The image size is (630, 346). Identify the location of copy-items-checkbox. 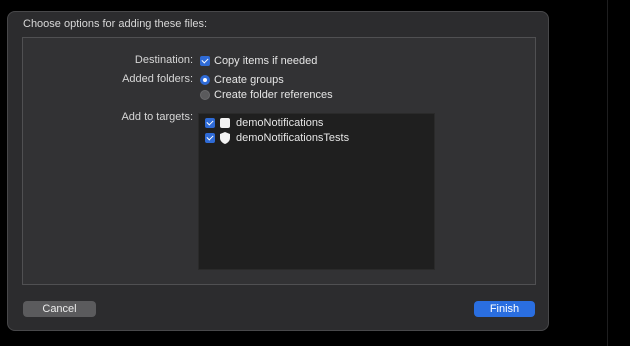
(205, 61).